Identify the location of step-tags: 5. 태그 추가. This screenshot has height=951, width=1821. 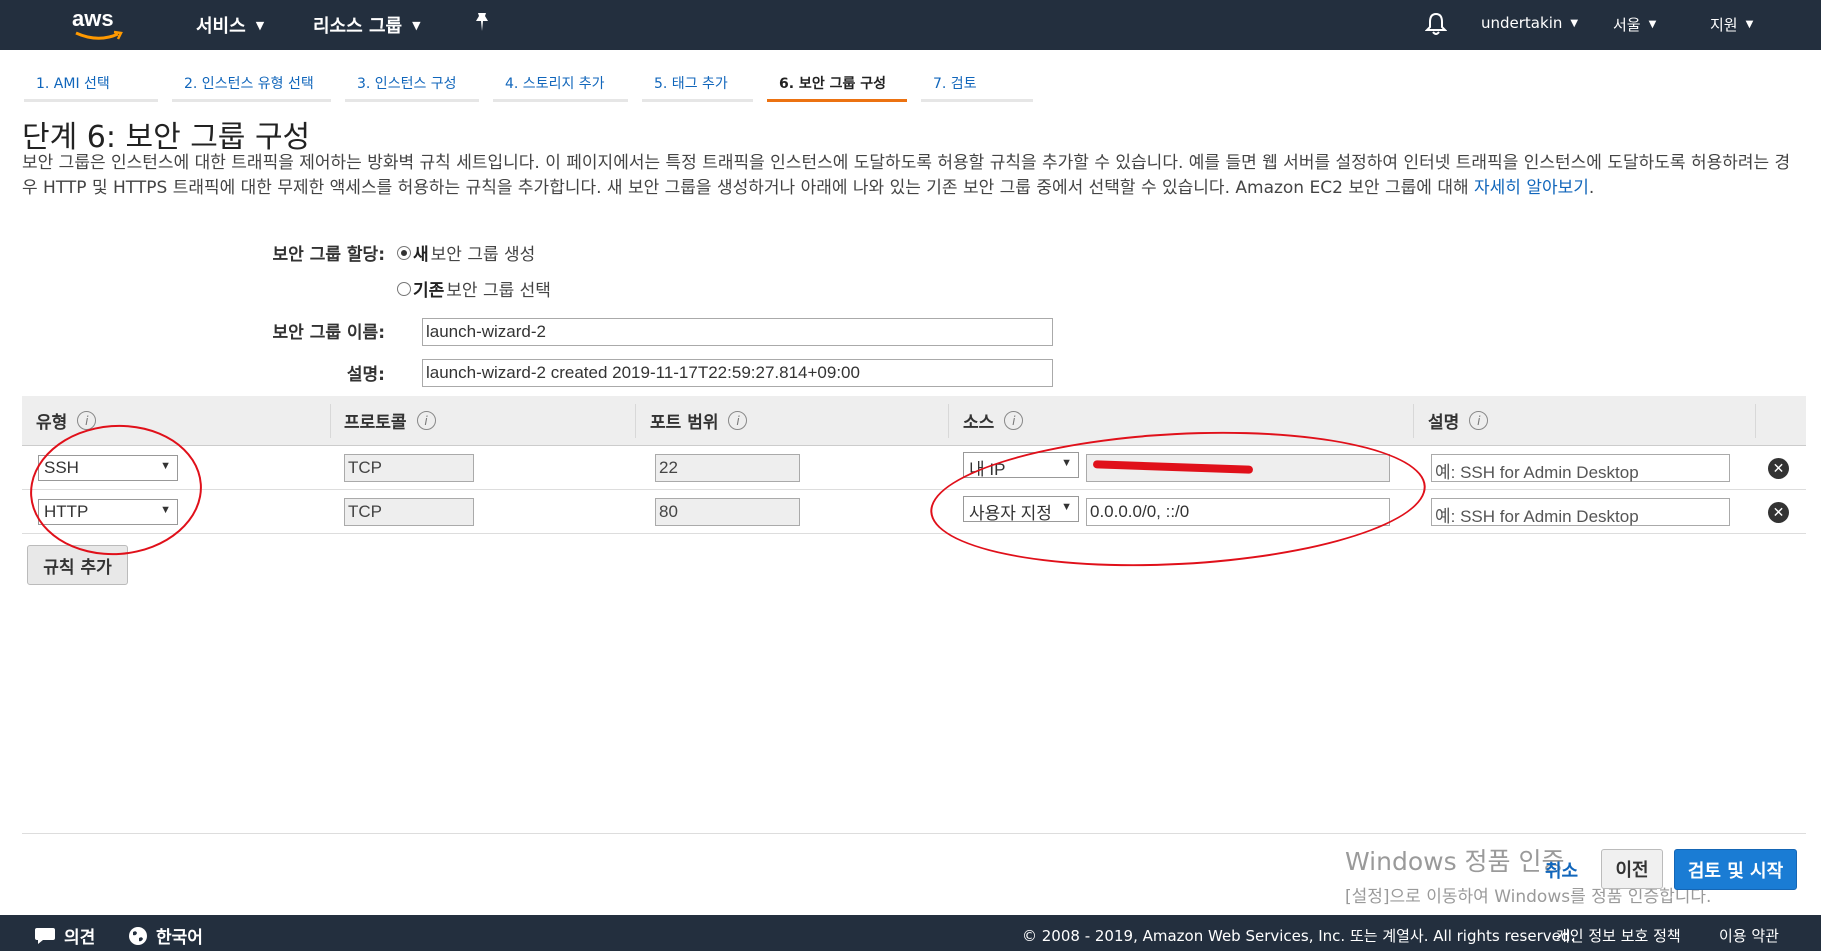
(697, 83).